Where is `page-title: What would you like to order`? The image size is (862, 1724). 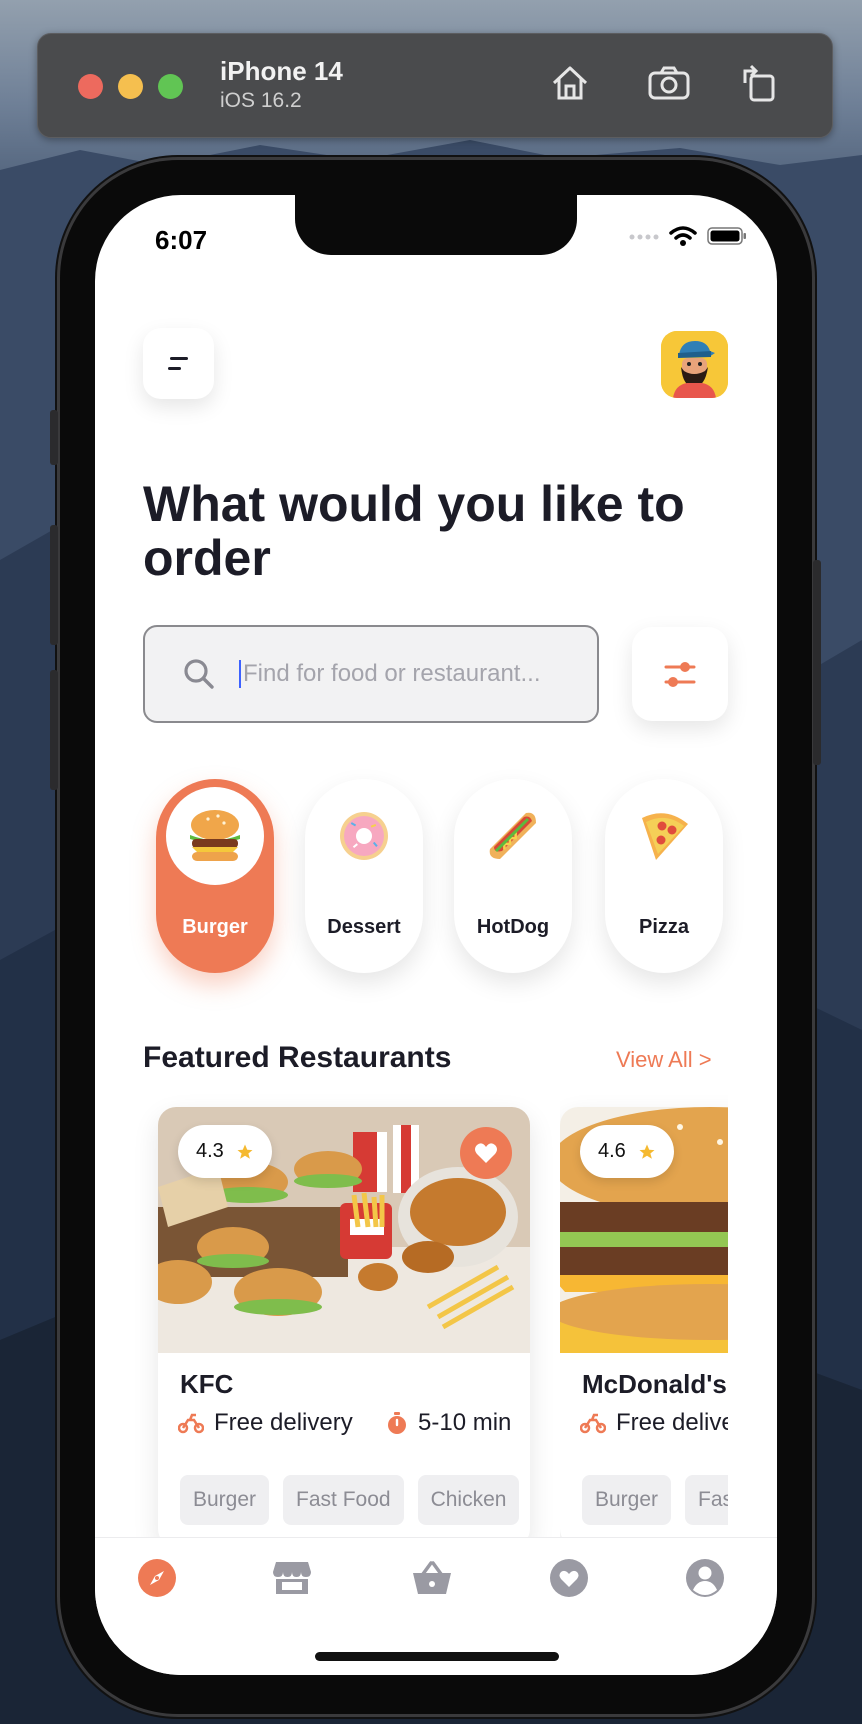 page-title: What would you like to order is located at coordinates (414, 531).